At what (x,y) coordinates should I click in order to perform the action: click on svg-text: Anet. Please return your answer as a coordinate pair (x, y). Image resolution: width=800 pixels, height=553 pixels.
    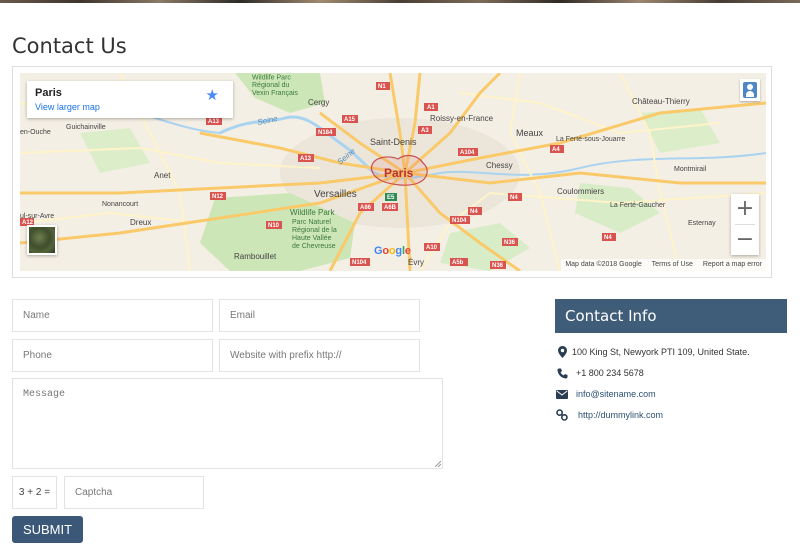
    Looking at the image, I should click on (162, 175).